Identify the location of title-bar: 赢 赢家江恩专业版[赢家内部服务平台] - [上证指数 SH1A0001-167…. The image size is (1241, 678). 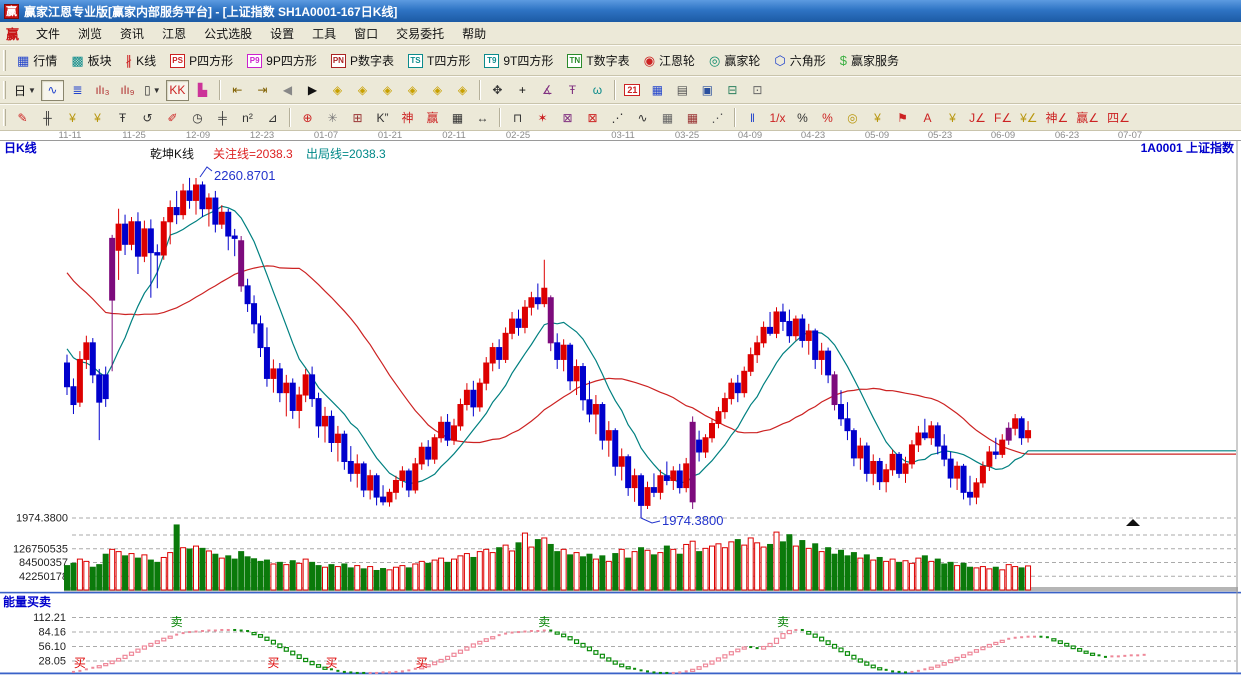
(620, 11).